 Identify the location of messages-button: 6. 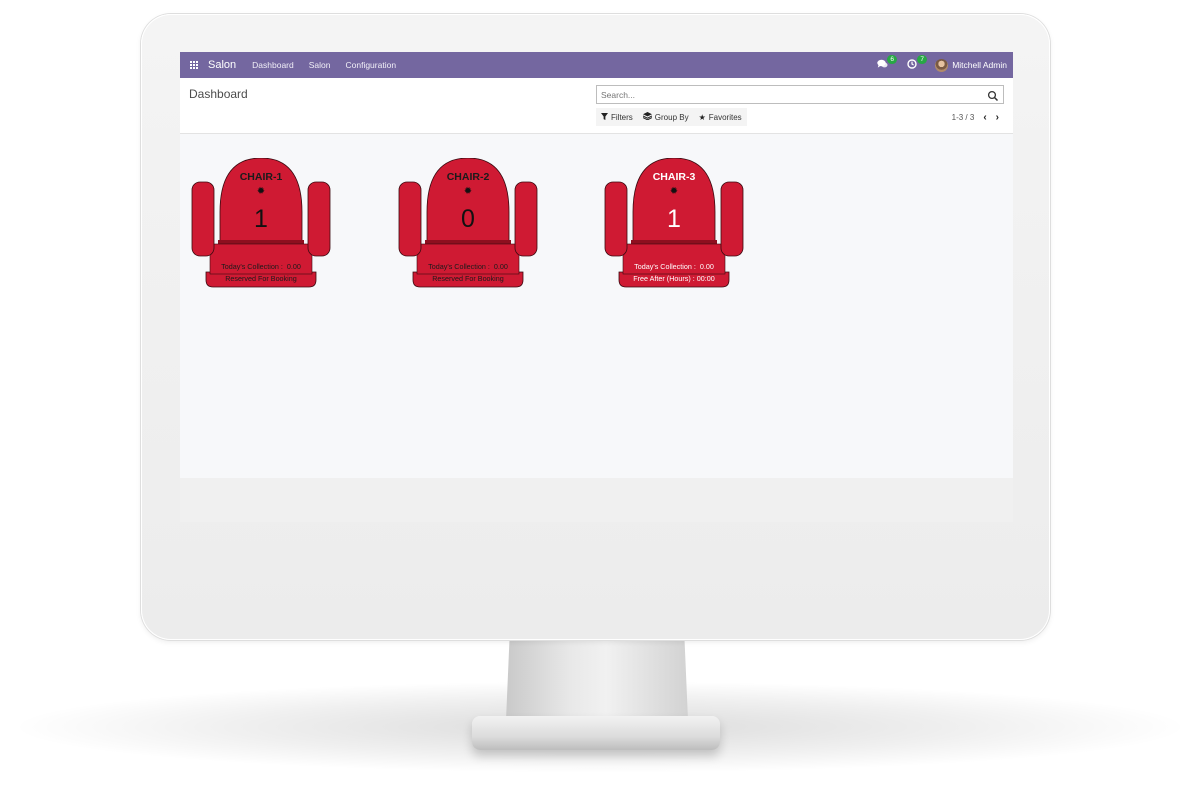
(886, 63).